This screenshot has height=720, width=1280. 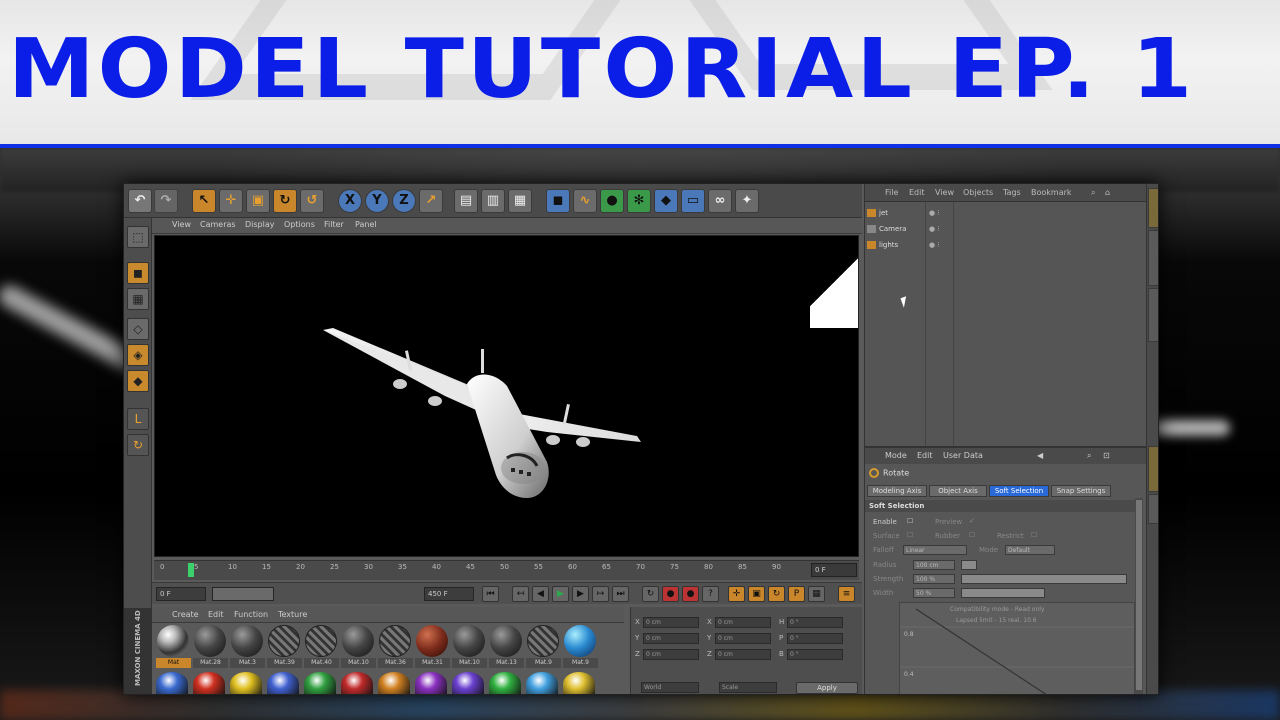 I want to click on material-swatch: Mat.13, so click(x=506, y=647).